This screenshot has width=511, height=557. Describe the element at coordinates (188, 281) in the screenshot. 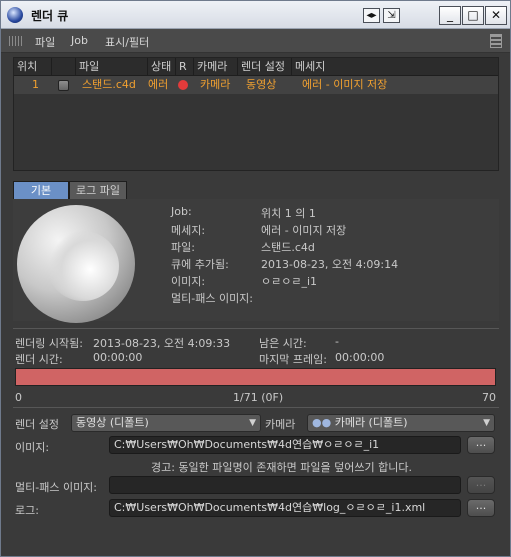

I see `image-label: 이미지:` at that location.